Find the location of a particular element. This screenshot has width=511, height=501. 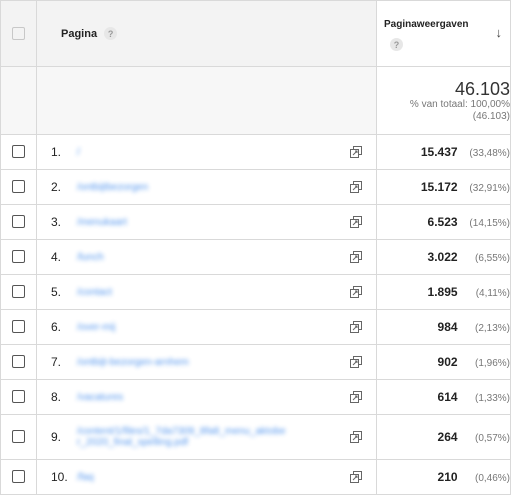

pageviews-cell: 264 (0,57%) is located at coordinates (443, 437).